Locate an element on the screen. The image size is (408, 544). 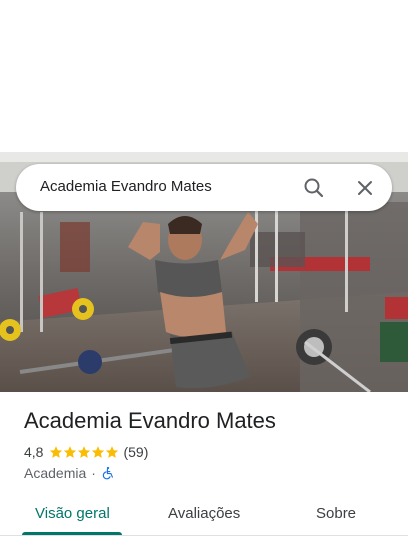
star-rating is located at coordinates (84, 452).